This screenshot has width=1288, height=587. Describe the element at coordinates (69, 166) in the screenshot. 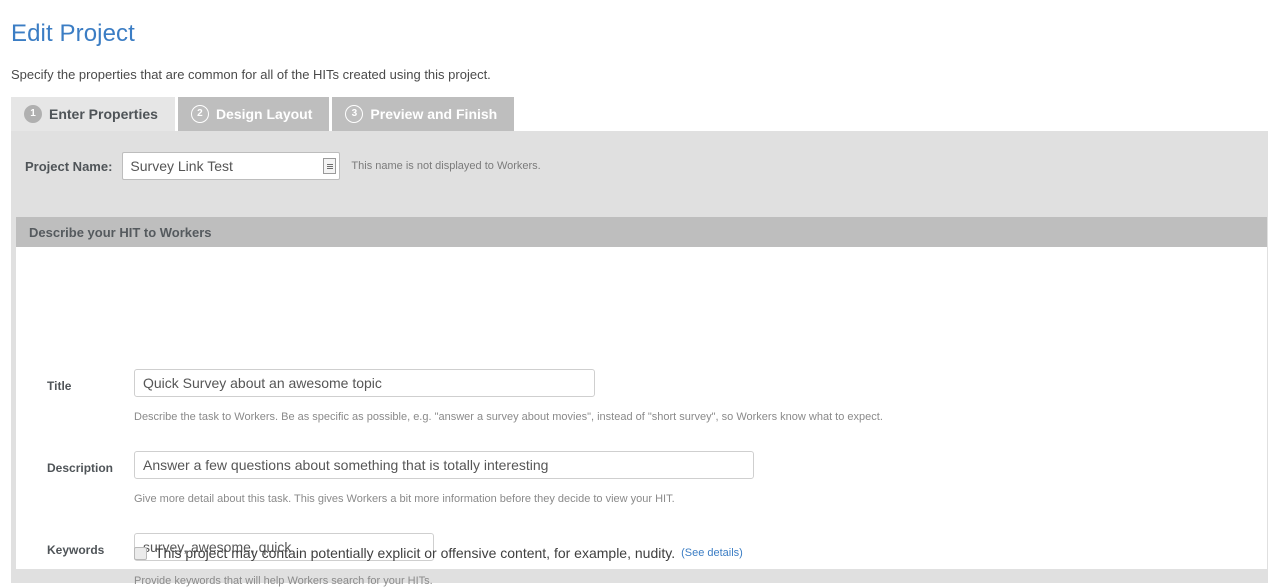

I see `project-name-label: Project Name:` at that location.